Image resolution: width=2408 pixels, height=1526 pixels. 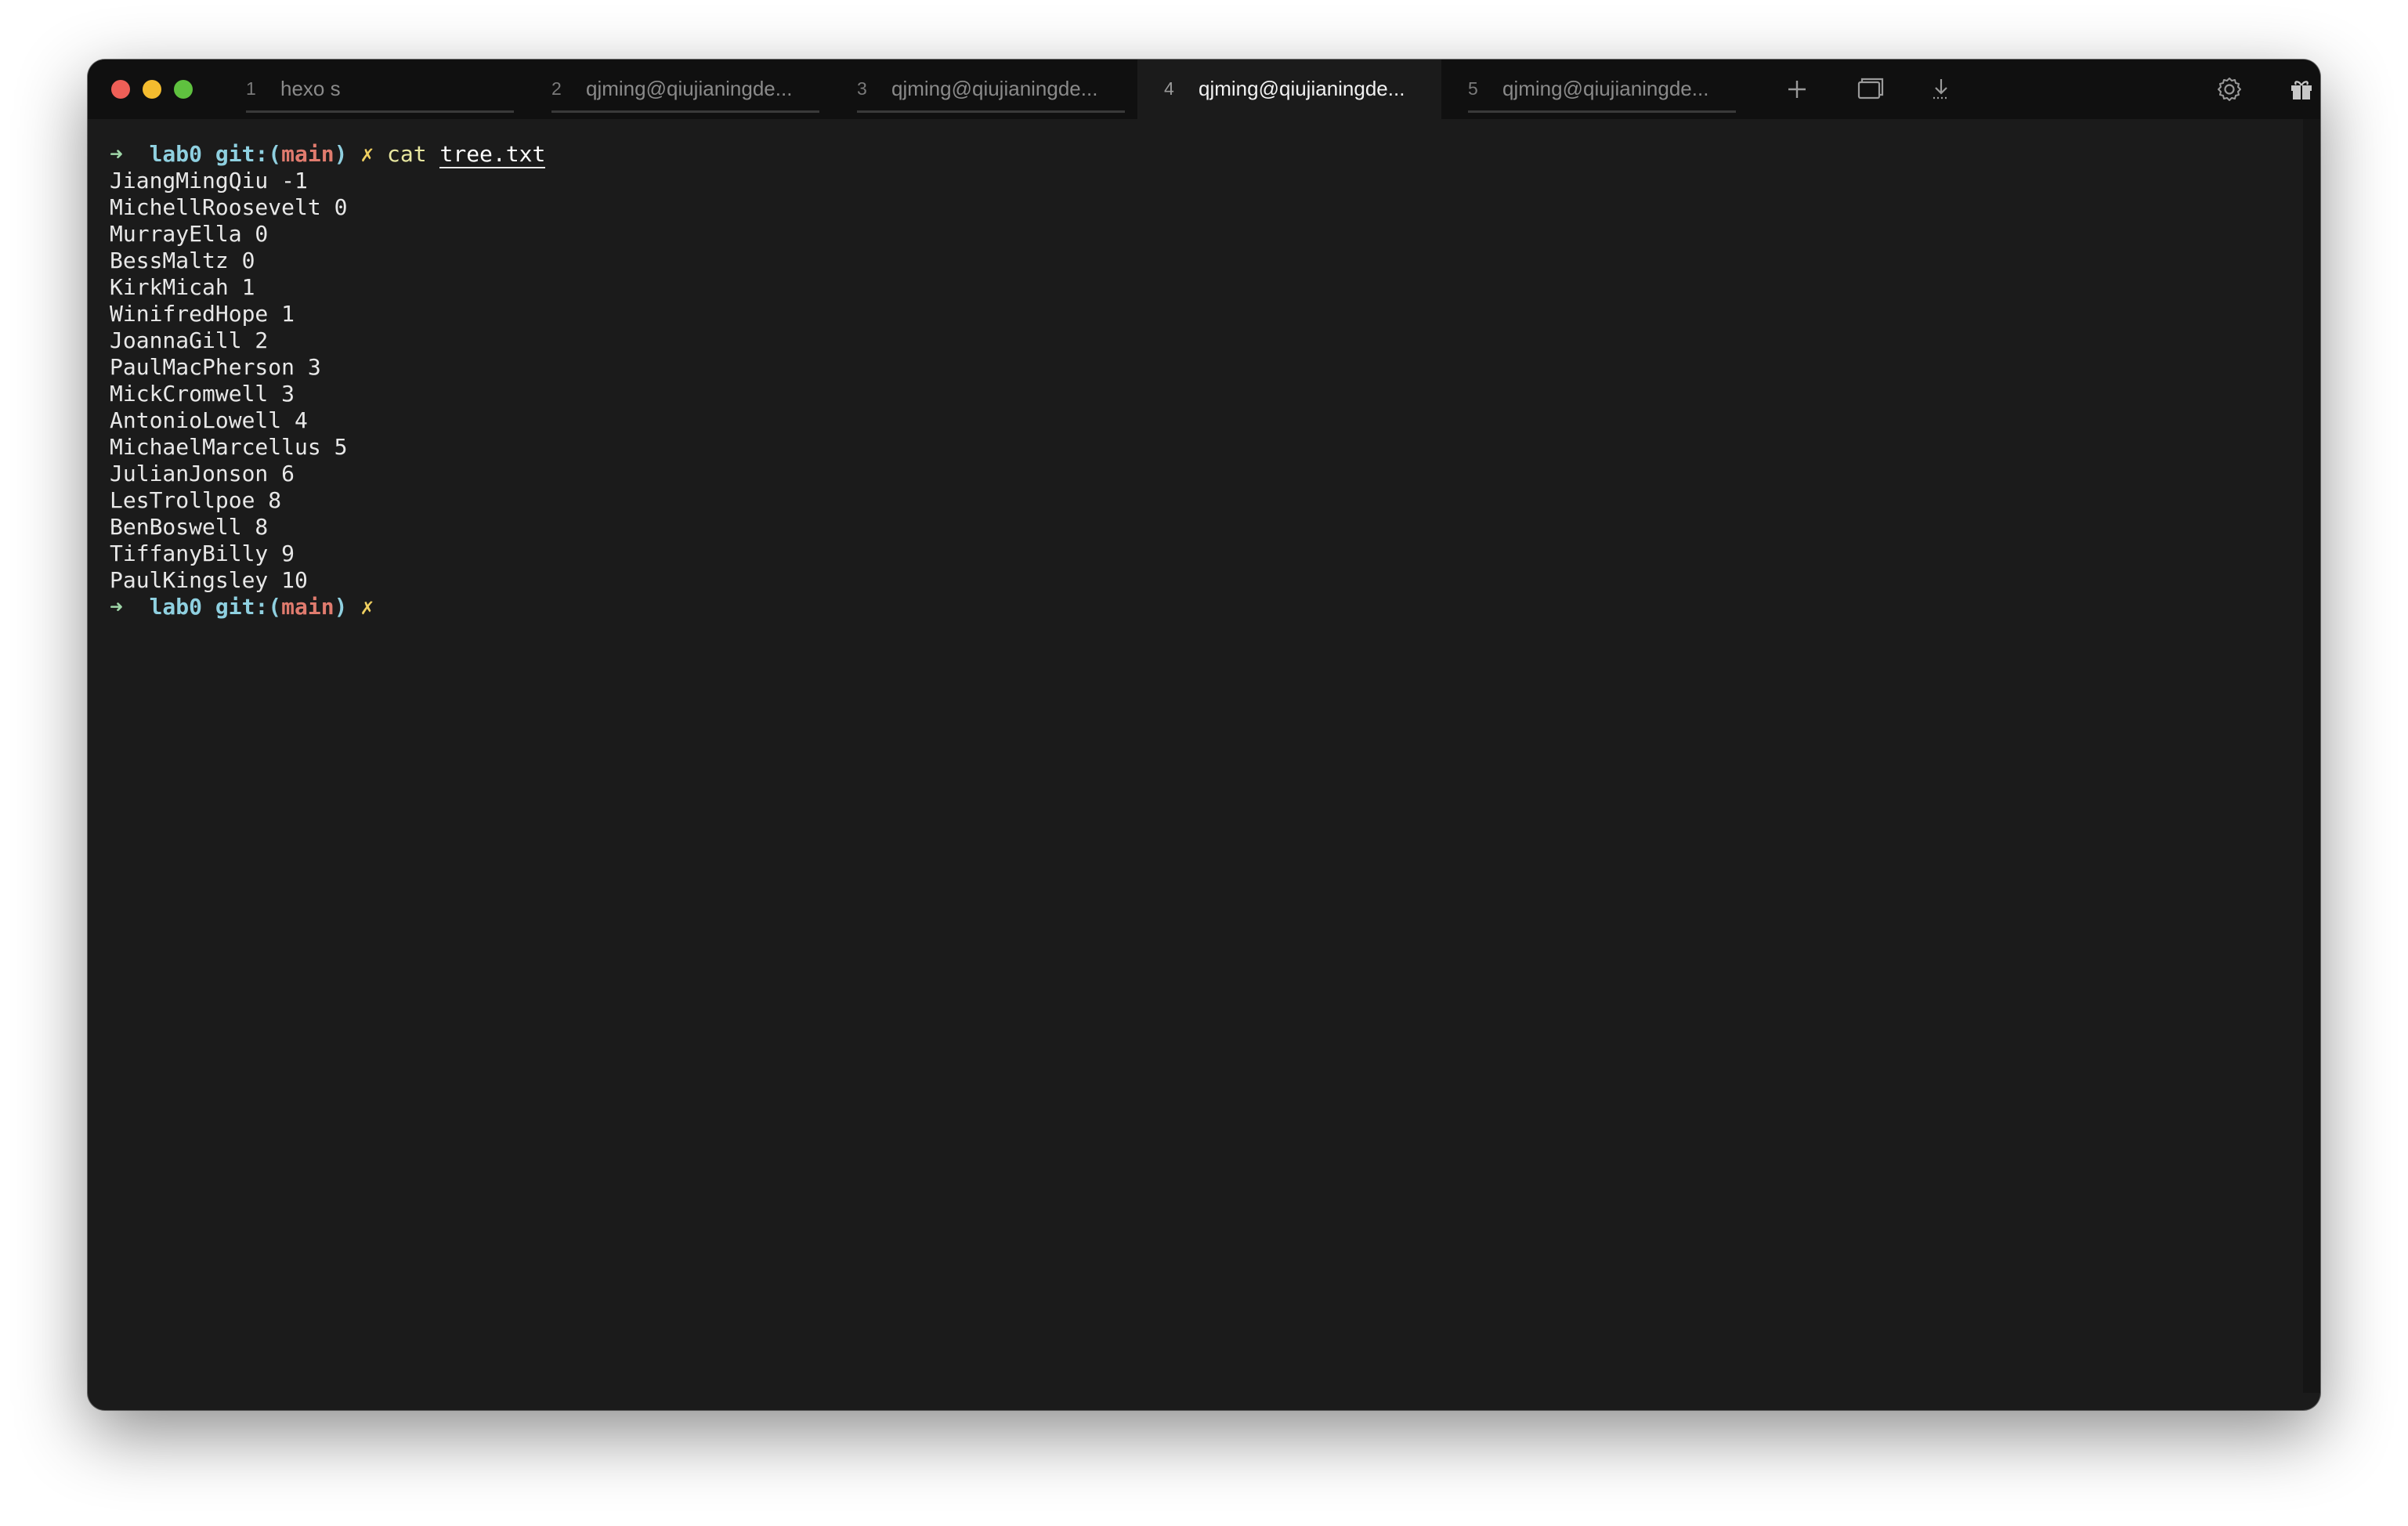 What do you see at coordinates (202, 394) in the screenshot?
I see `output-line: MickCromwell 3` at bounding box center [202, 394].